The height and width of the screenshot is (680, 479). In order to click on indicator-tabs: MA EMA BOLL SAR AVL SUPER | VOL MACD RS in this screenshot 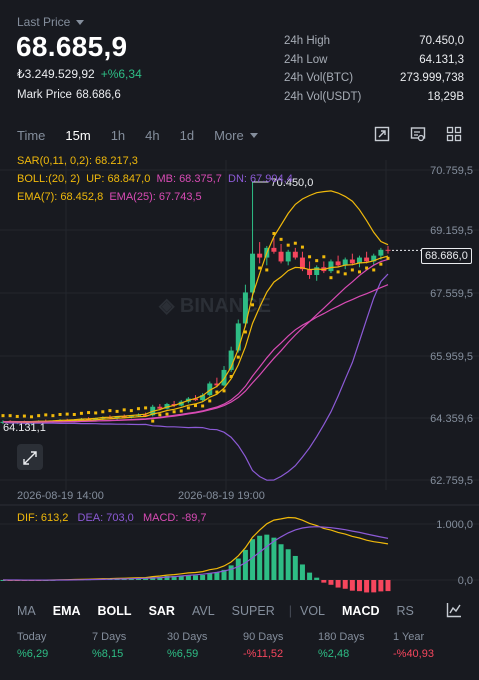, I will do `click(239, 611)`.